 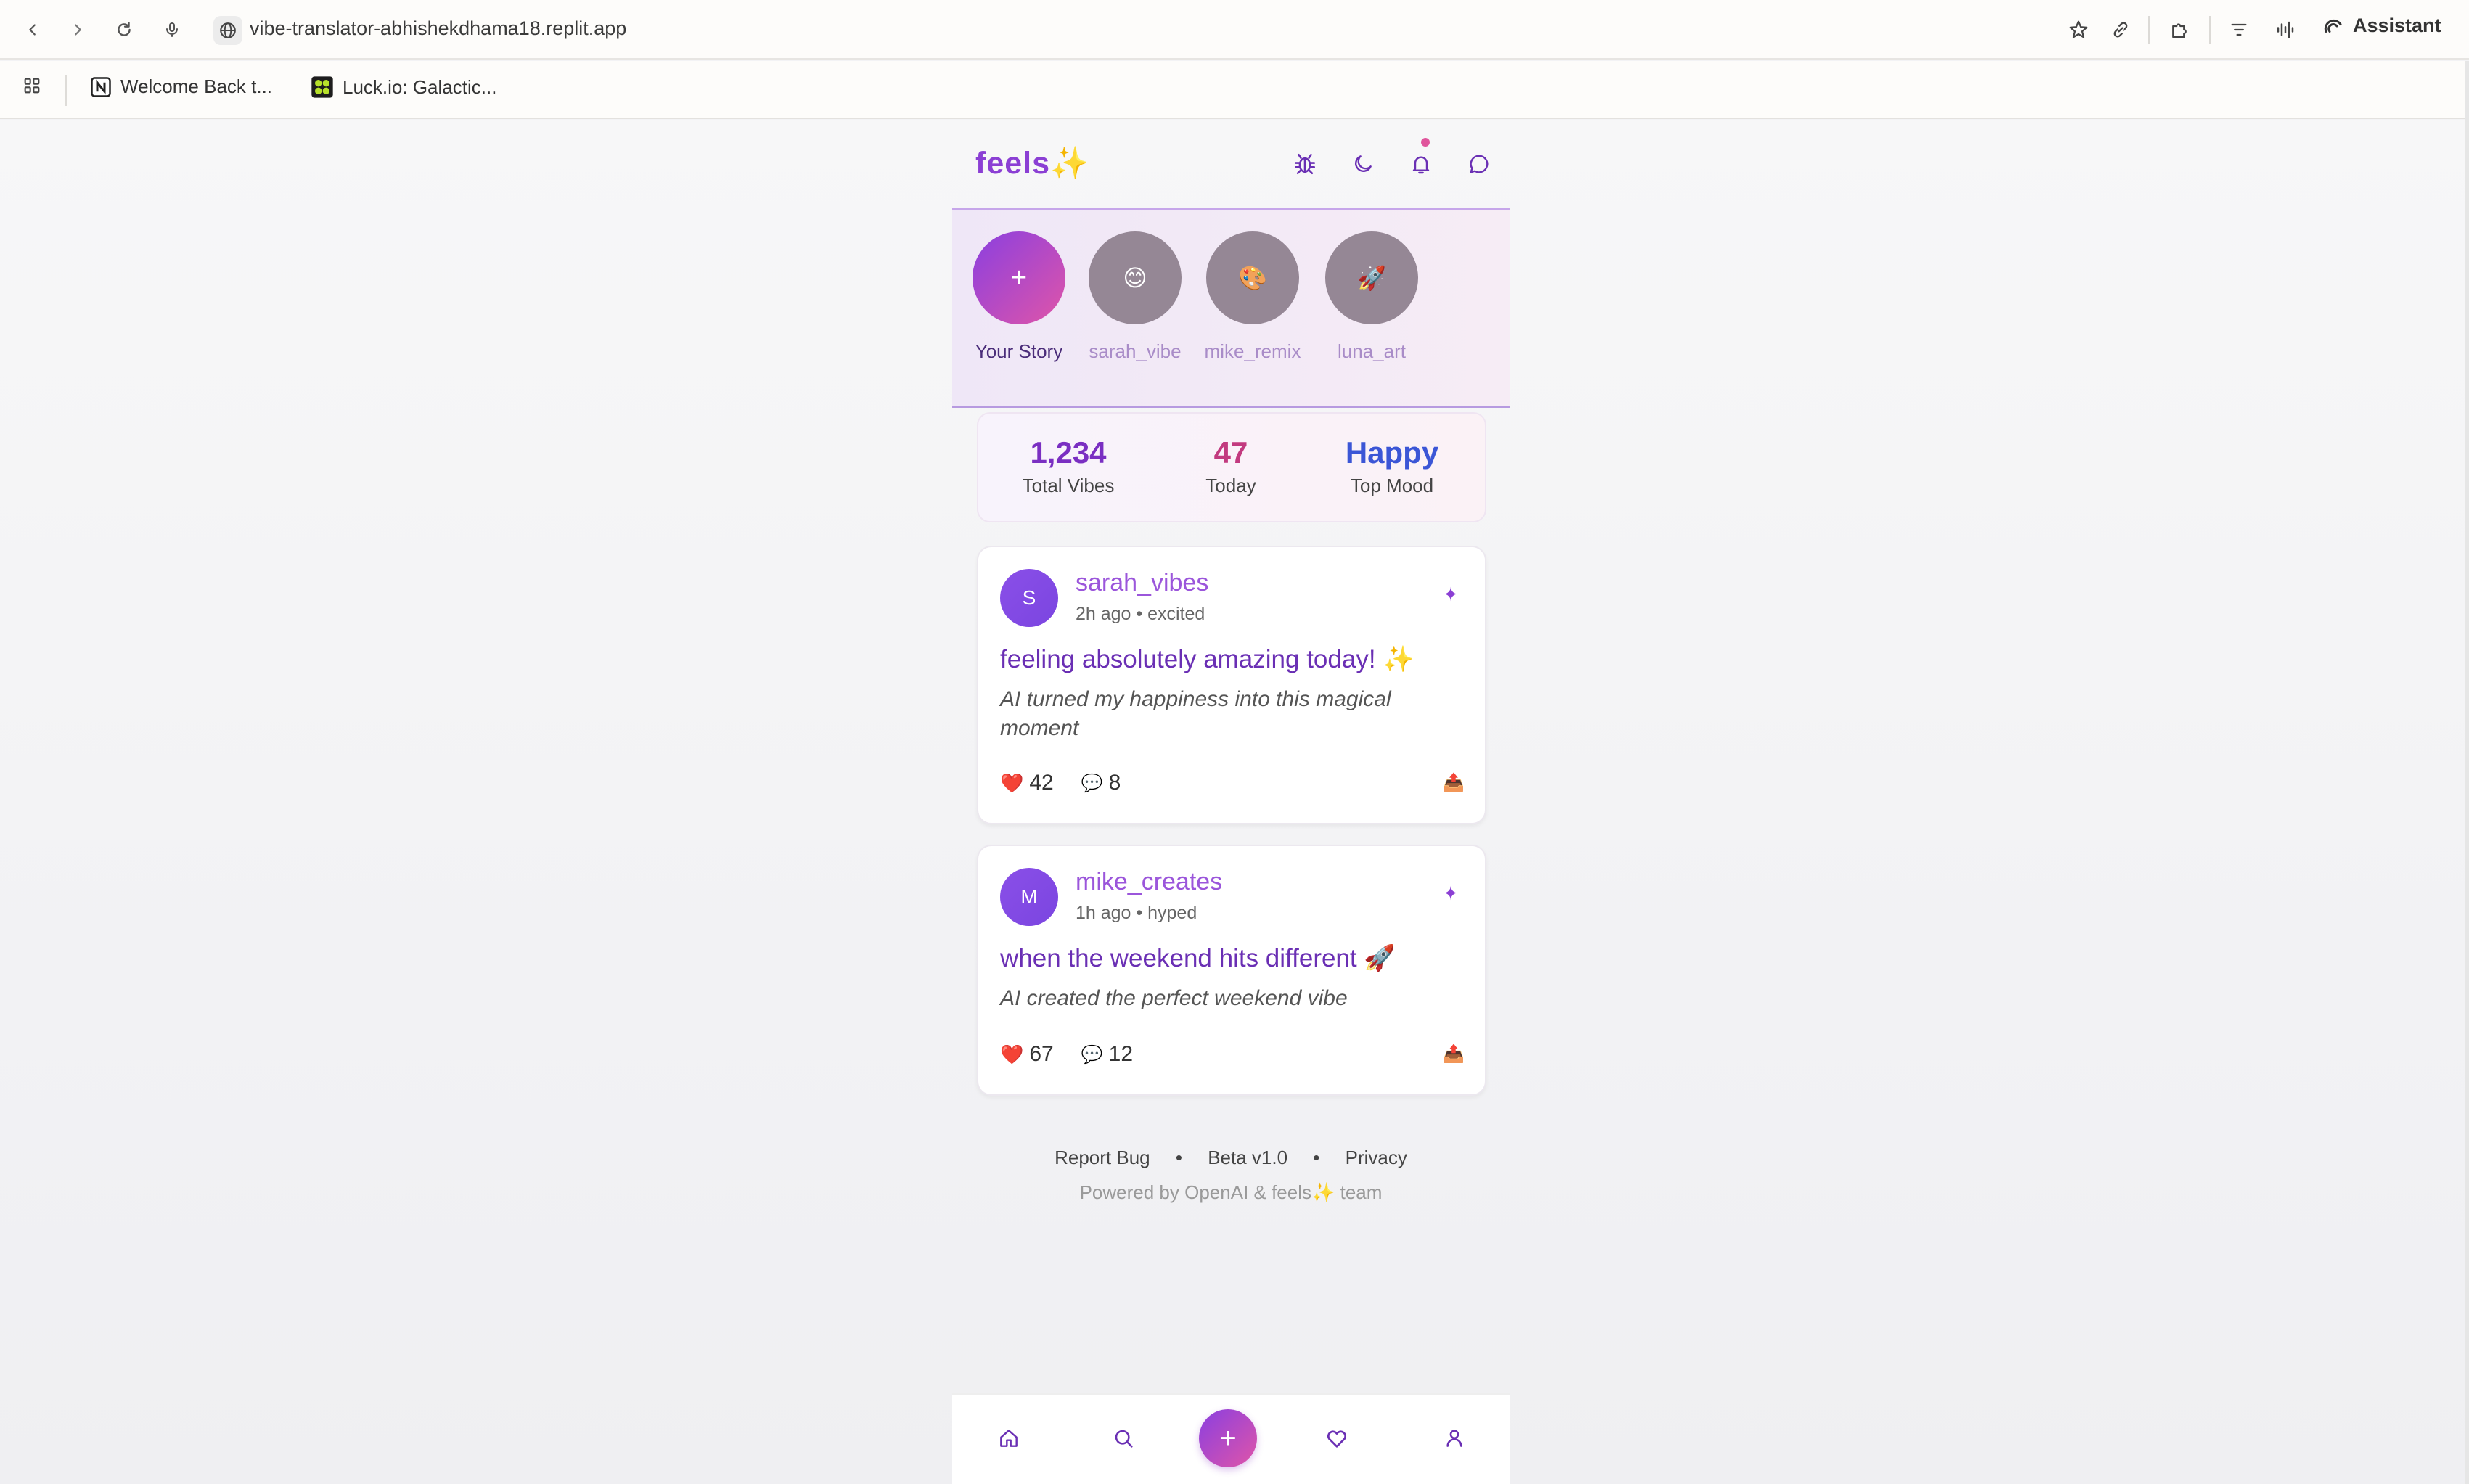 I want to click on waveform-icon, so click(x=2285, y=29).